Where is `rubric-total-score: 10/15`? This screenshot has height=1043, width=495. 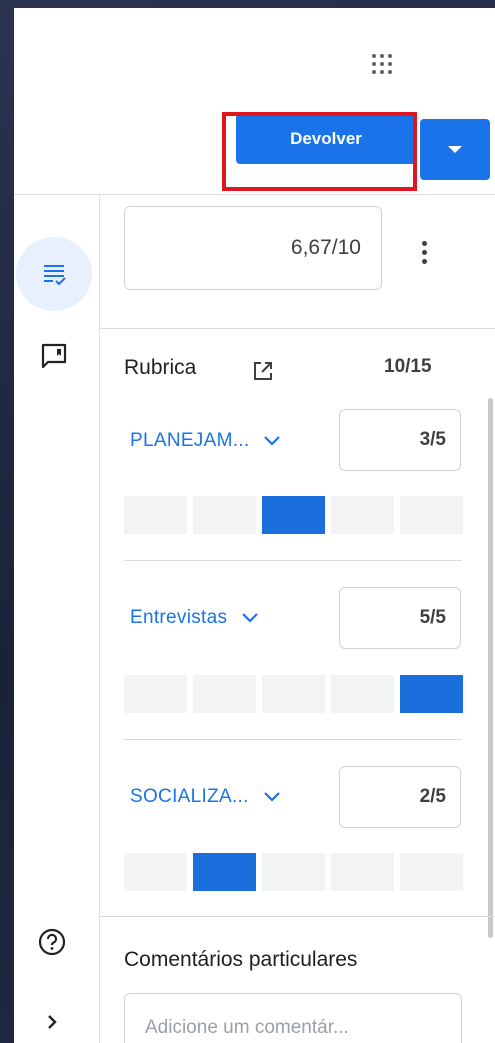
rubric-total-score: 10/15 is located at coordinates (408, 366).